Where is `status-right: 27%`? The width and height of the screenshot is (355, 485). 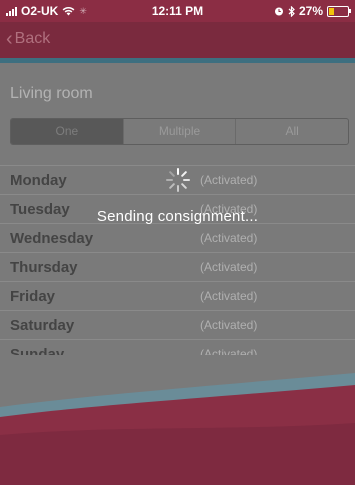 status-right: 27% is located at coordinates (312, 11).